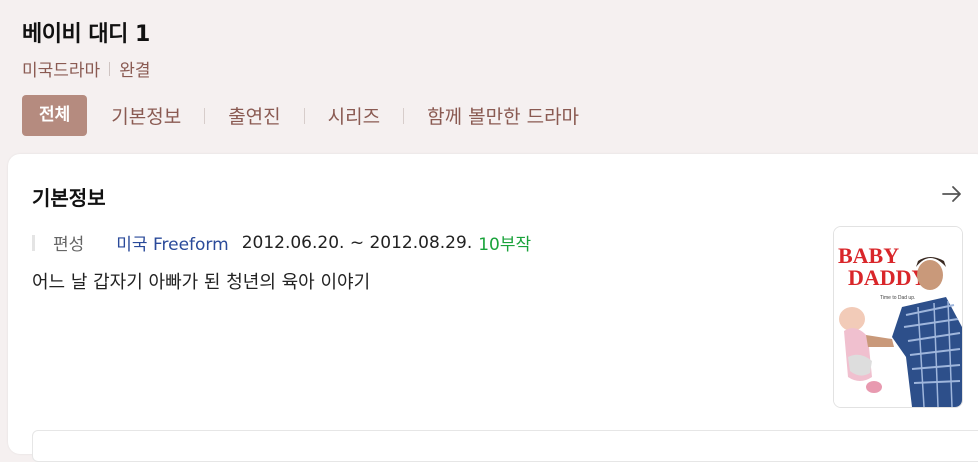 The image size is (978, 462). Describe the element at coordinates (172, 242) in the screenshot. I see `channel-link: 미국 Freeform` at that location.